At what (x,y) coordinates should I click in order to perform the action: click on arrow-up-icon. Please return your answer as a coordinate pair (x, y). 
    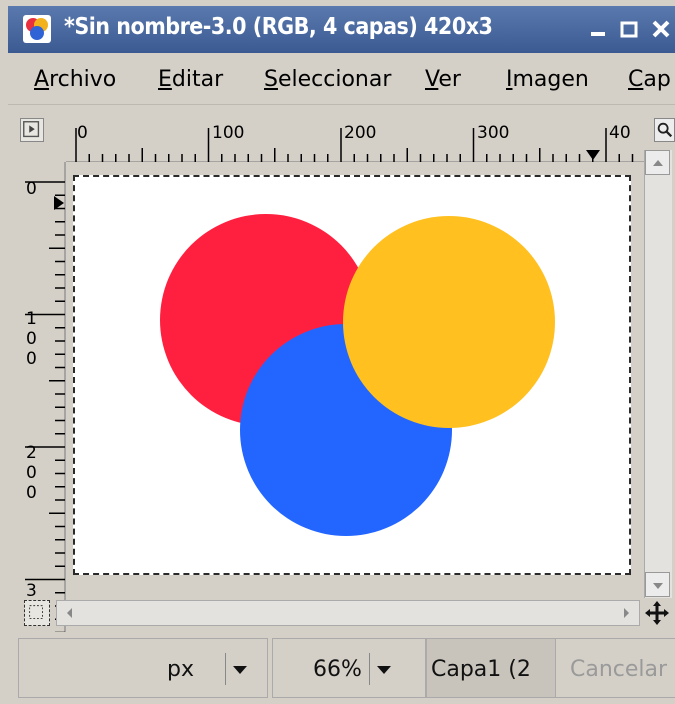
    Looking at the image, I should click on (658, 163).